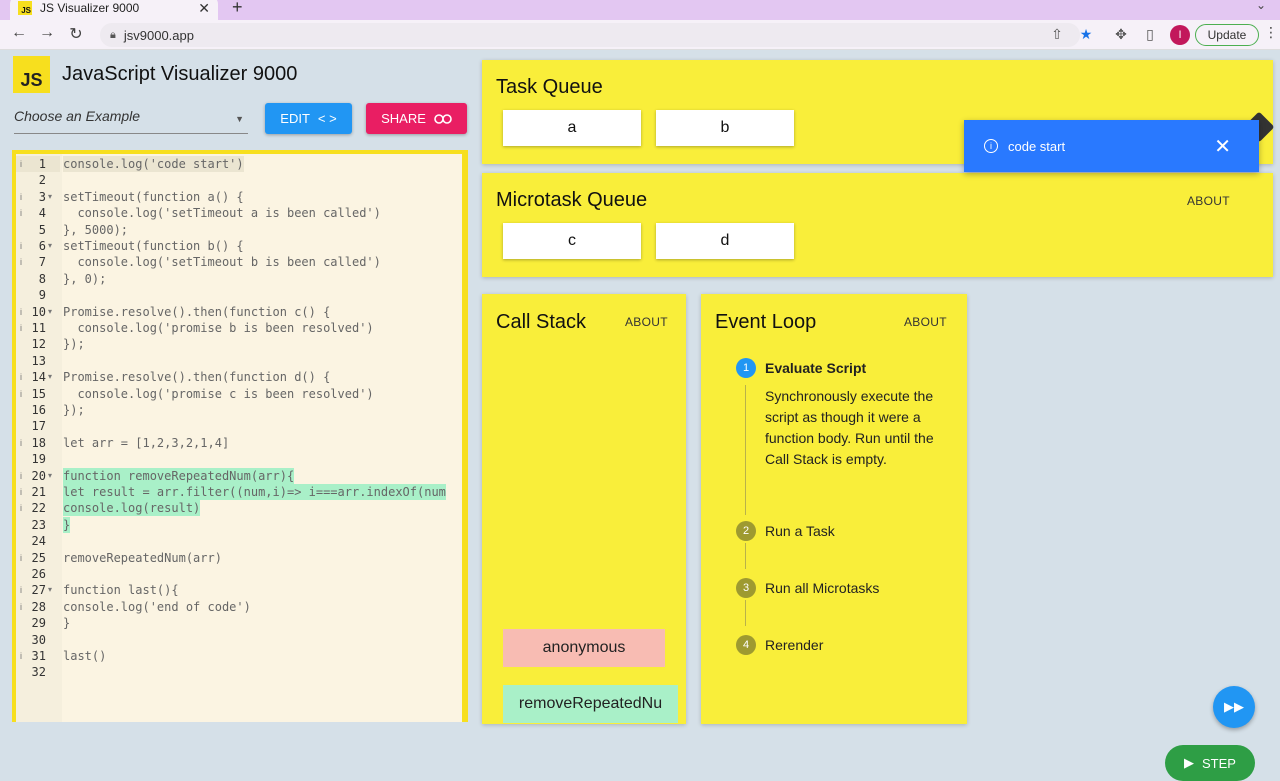 The image size is (1280, 781). I want to click on call-stack-frame: anonymous, so click(584, 648).